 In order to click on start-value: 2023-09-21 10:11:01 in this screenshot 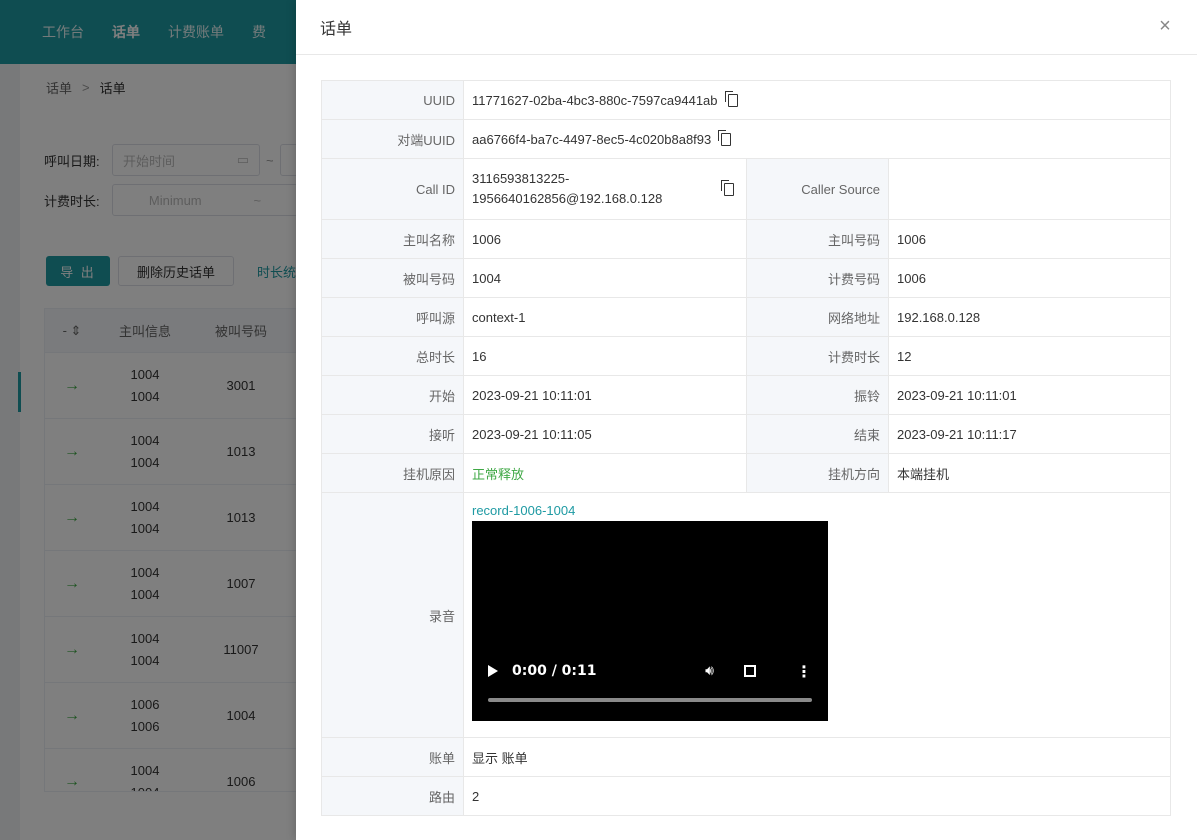, I will do `click(605, 395)`.